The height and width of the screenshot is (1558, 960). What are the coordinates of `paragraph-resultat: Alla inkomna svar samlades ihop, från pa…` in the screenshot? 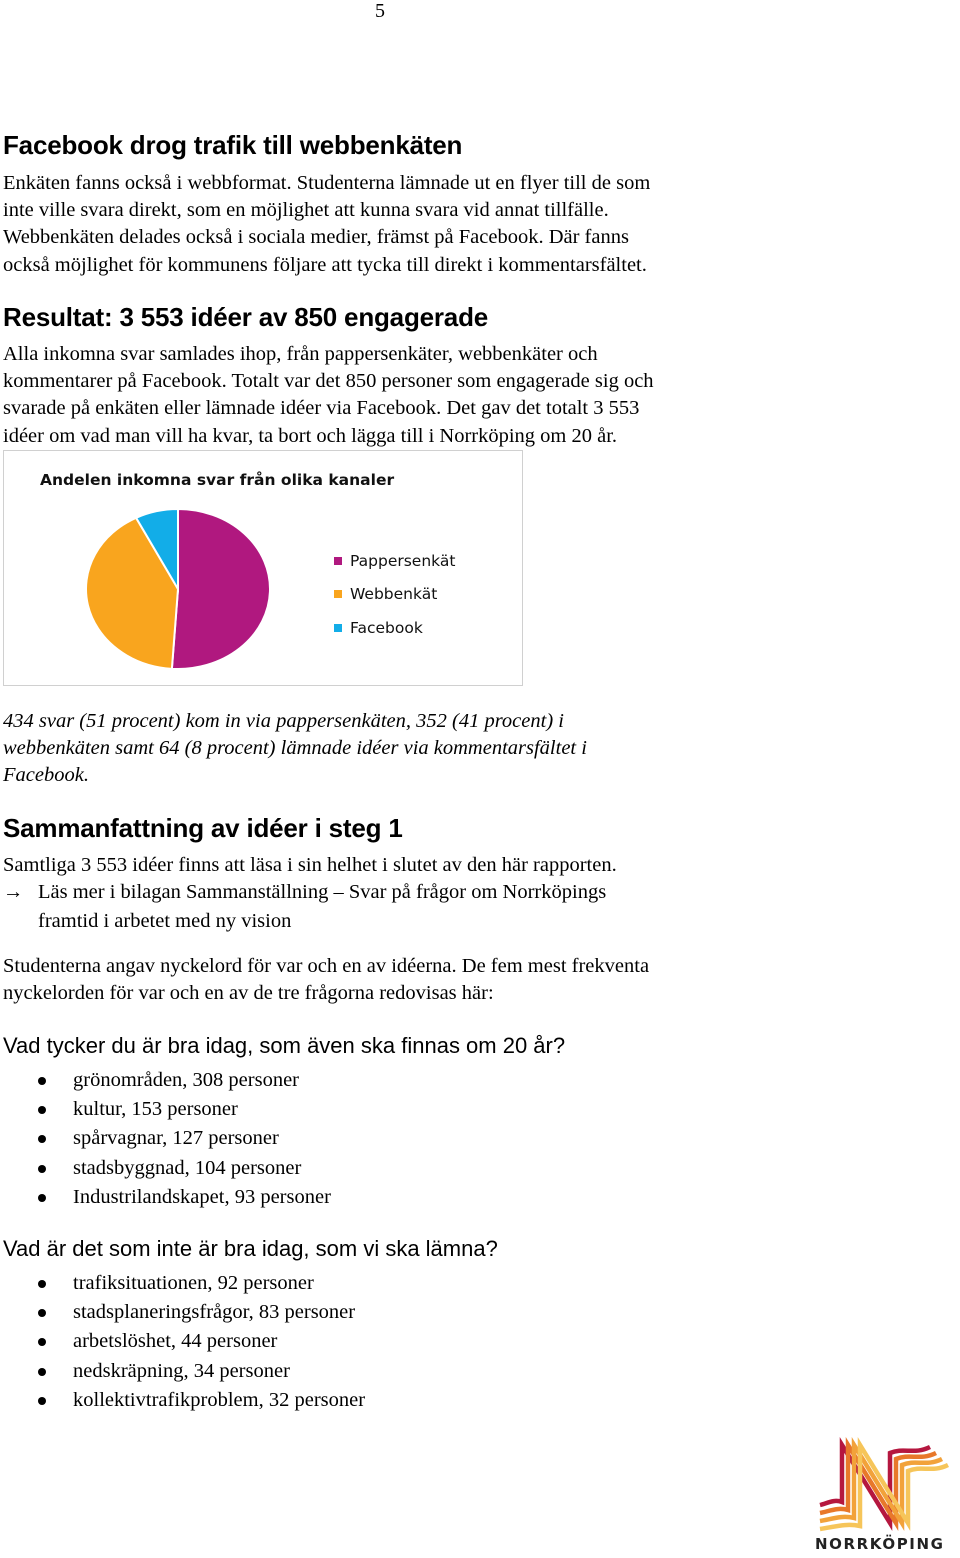 It's located at (398, 395).